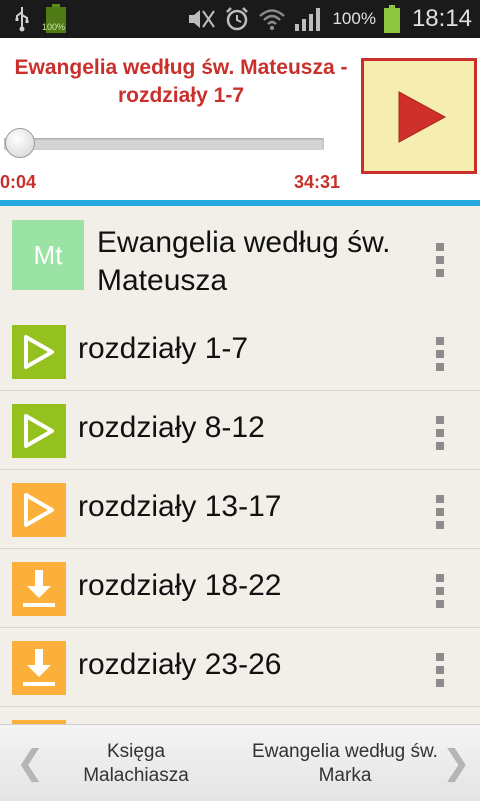 The image size is (480, 801). Describe the element at coordinates (54, 27) in the screenshot. I see `battery-small-label: 100%` at that location.